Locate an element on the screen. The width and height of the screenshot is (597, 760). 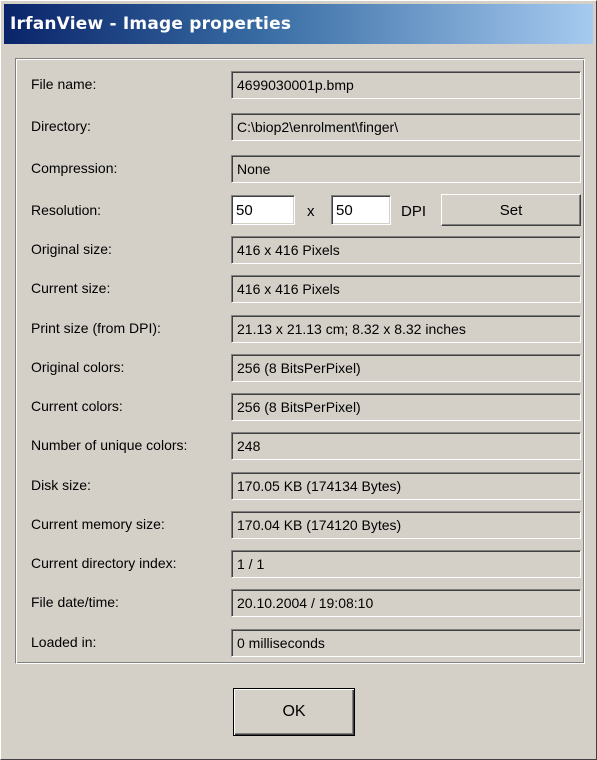
original-size-value: 416 x 416 Pixels is located at coordinates (406, 250).